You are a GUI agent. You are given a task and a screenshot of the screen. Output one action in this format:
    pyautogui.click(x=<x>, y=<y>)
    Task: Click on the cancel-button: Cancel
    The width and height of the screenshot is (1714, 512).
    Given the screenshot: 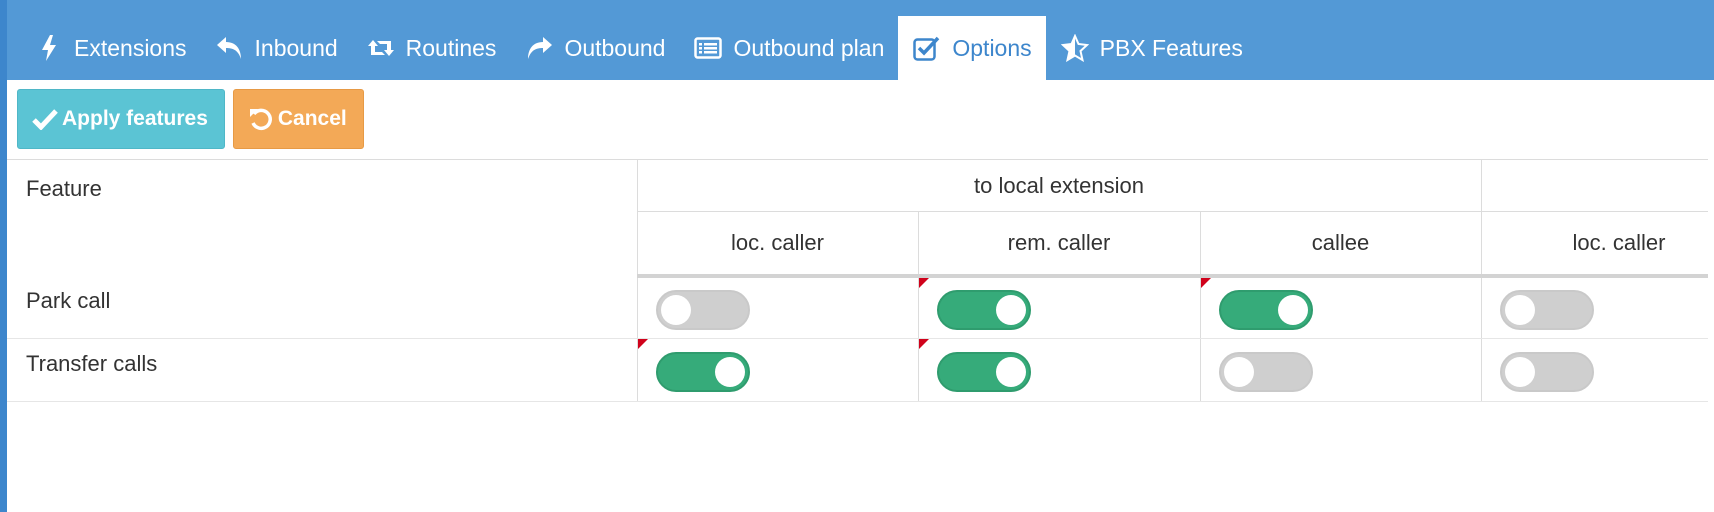 What is the action you would take?
    pyautogui.click(x=298, y=119)
    